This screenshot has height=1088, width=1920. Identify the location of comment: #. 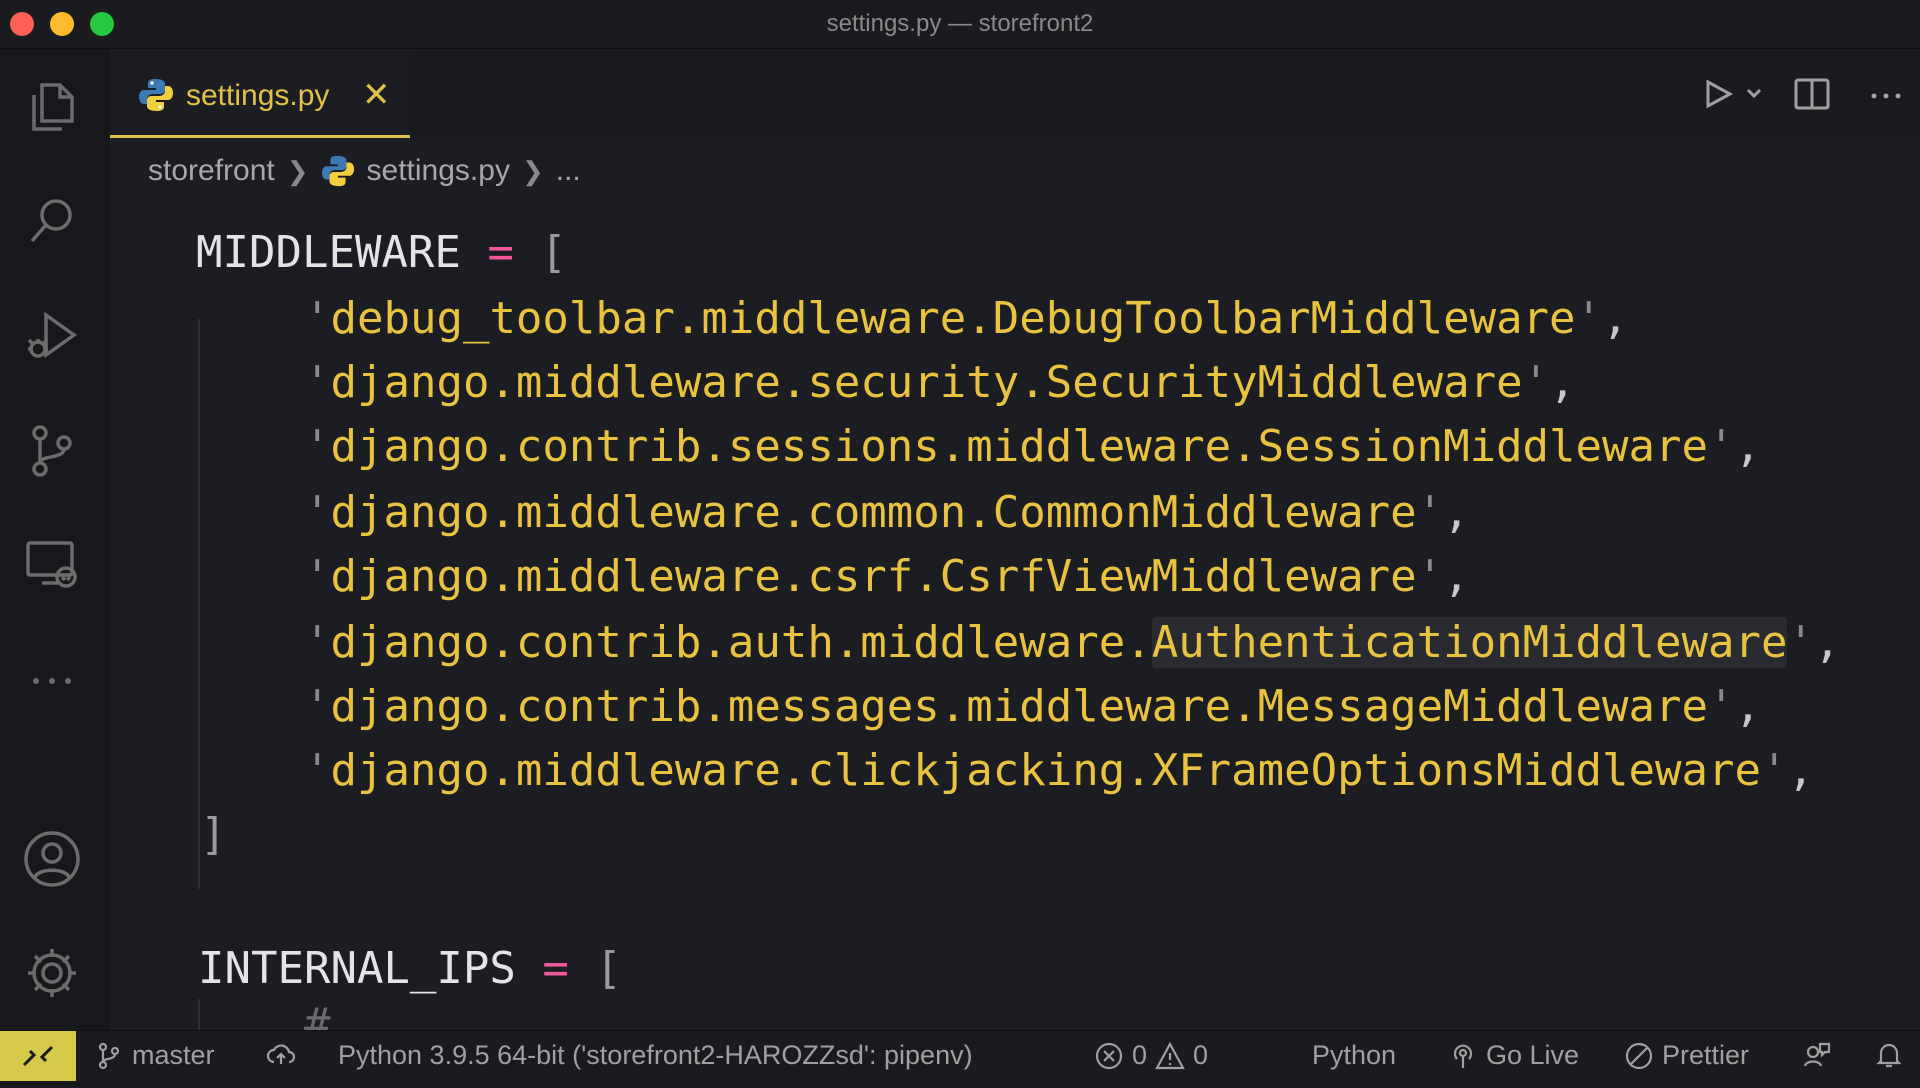
(317, 1016).